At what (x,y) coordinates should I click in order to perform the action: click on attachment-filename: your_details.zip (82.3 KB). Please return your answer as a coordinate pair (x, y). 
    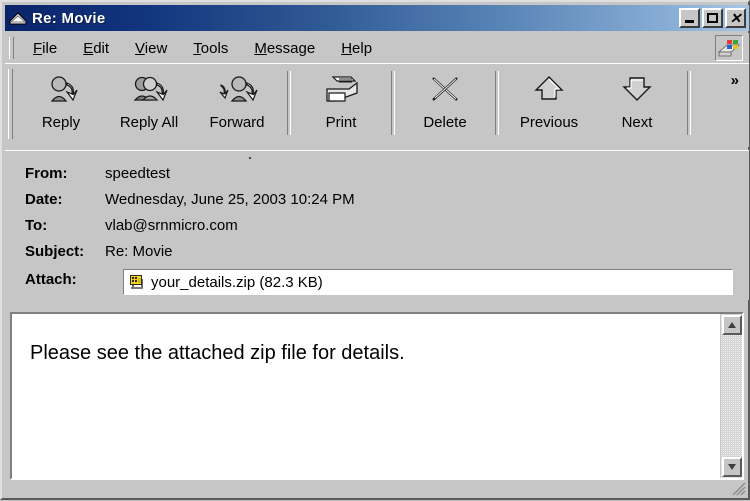
    Looking at the image, I should click on (237, 282).